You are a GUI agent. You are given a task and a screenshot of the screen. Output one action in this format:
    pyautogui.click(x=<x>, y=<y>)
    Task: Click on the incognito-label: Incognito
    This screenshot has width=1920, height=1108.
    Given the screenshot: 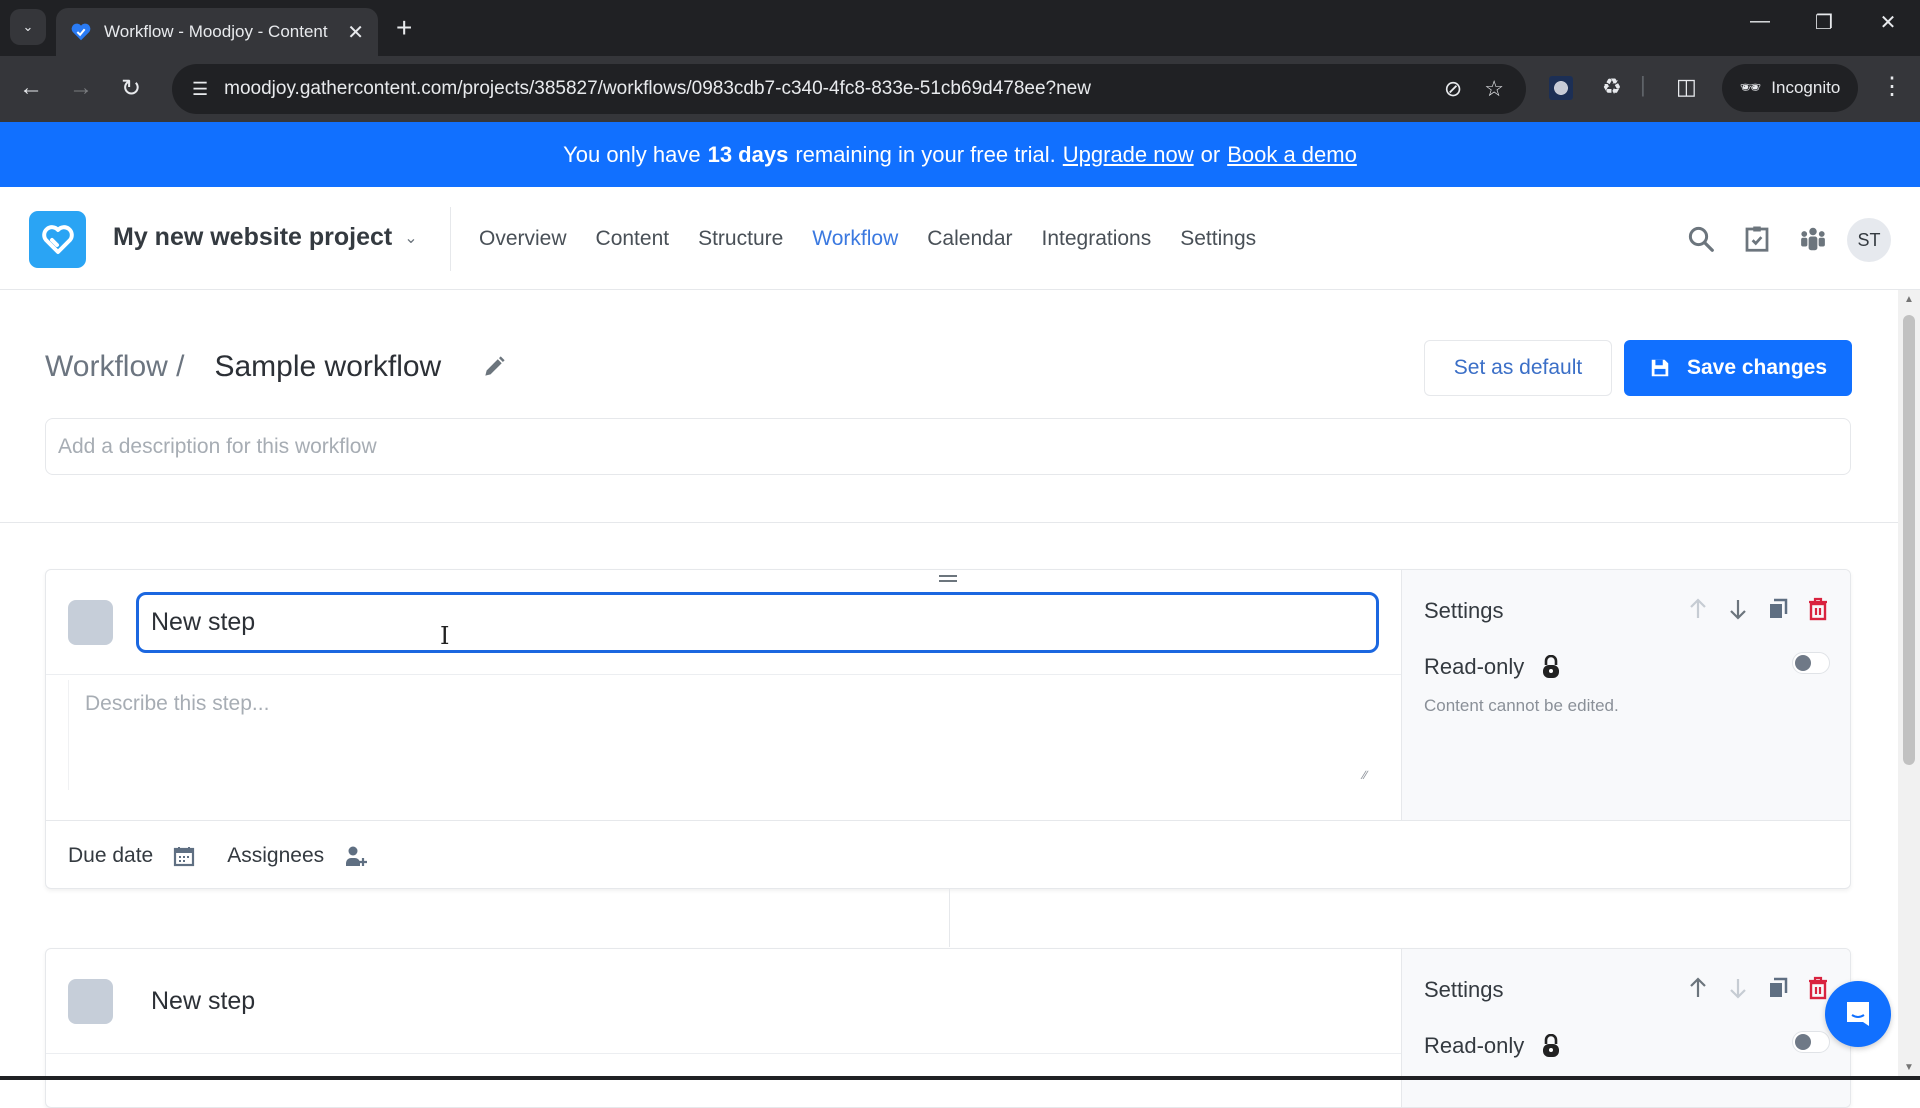 What is the action you would take?
    pyautogui.click(x=1806, y=87)
    